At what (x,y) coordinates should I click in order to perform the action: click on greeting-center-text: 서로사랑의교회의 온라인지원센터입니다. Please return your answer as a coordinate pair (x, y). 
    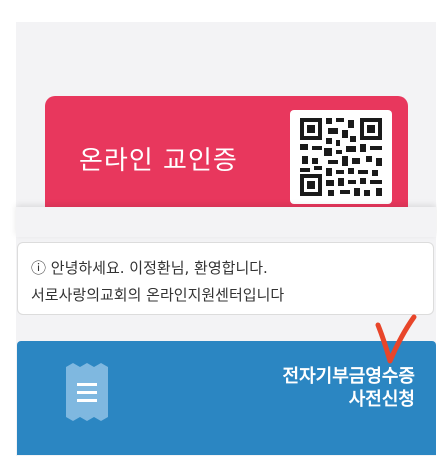
    Looking at the image, I should click on (158, 295).